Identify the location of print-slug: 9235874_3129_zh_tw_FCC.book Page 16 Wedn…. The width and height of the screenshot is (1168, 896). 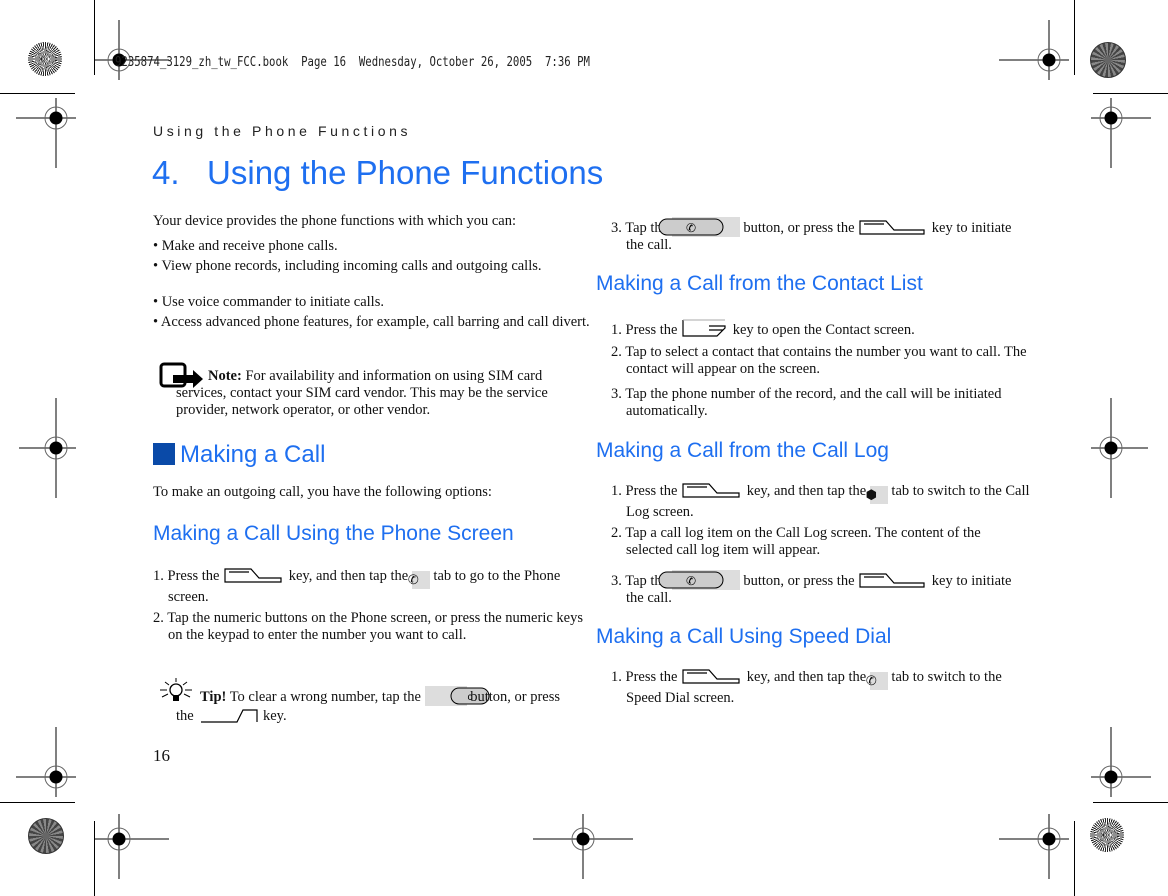
(352, 62).